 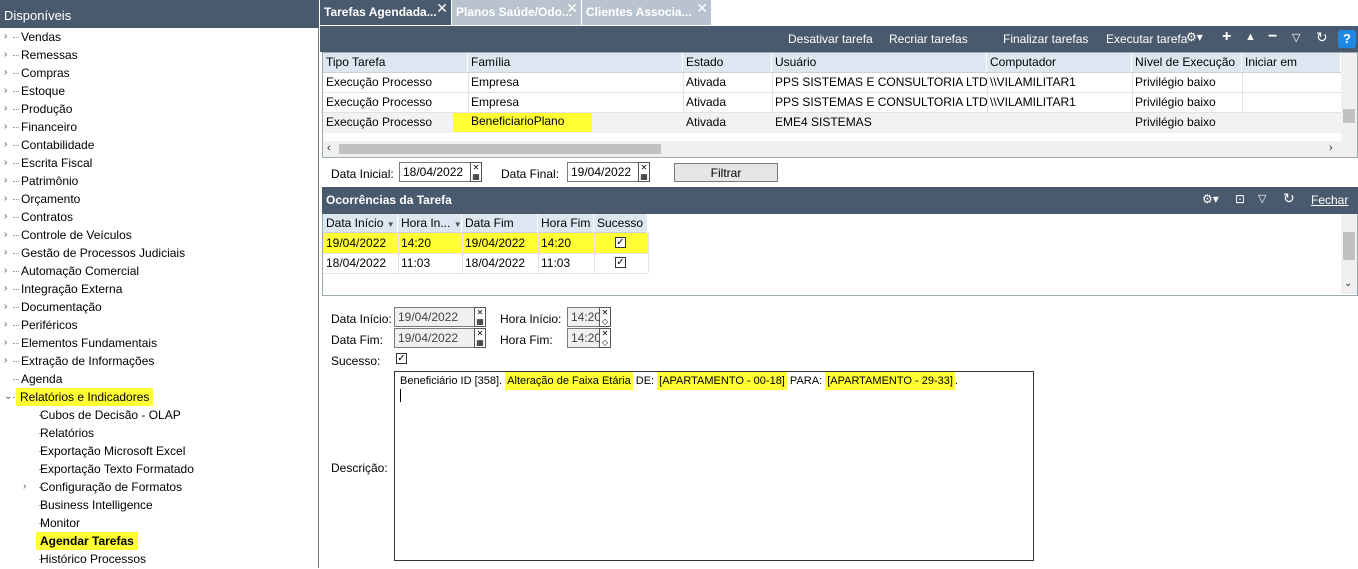 I want to click on tree-item: › Vendas, so click(x=159, y=38).